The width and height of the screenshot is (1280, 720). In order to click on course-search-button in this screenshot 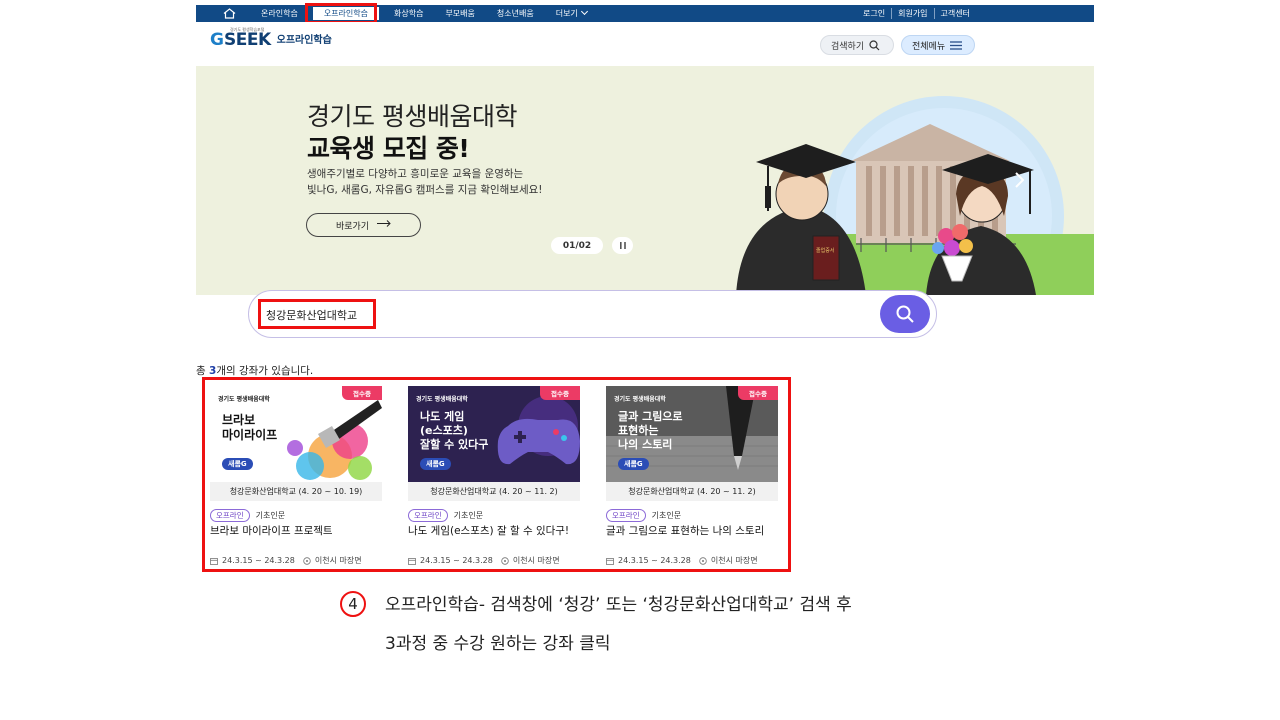, I will do `click(905, 314)`.